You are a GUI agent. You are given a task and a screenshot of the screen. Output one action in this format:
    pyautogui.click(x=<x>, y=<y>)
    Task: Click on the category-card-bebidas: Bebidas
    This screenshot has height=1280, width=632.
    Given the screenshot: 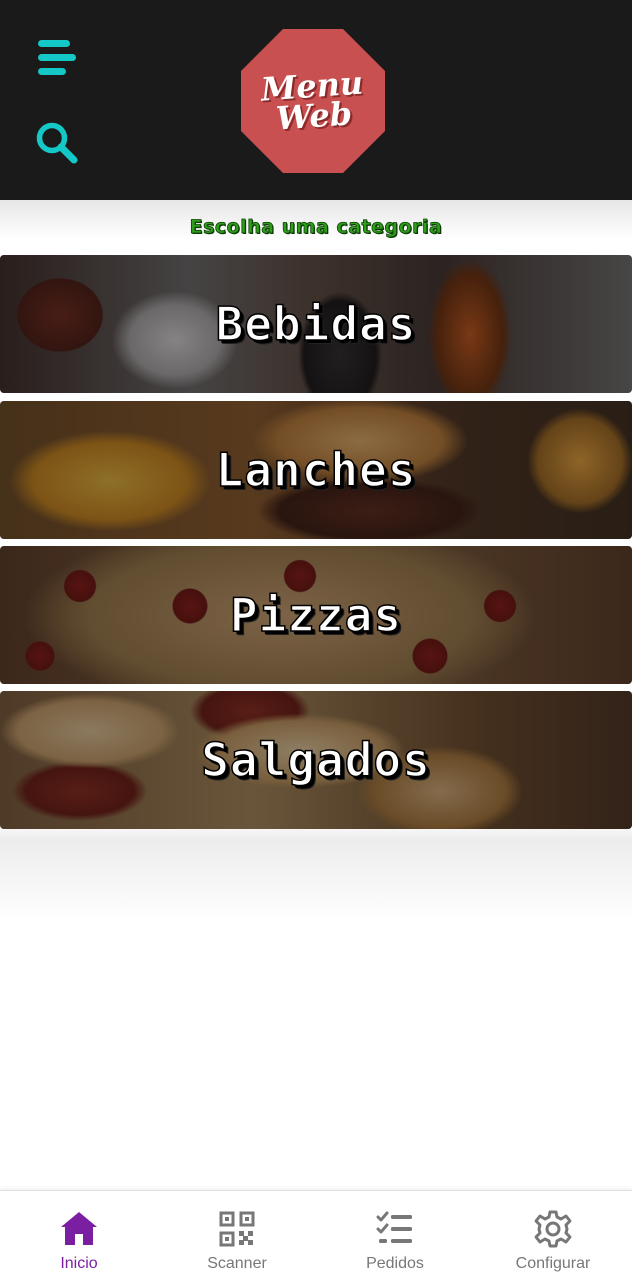 What is the action you would take?
    pyautogui.click(x=316, y=324)
    